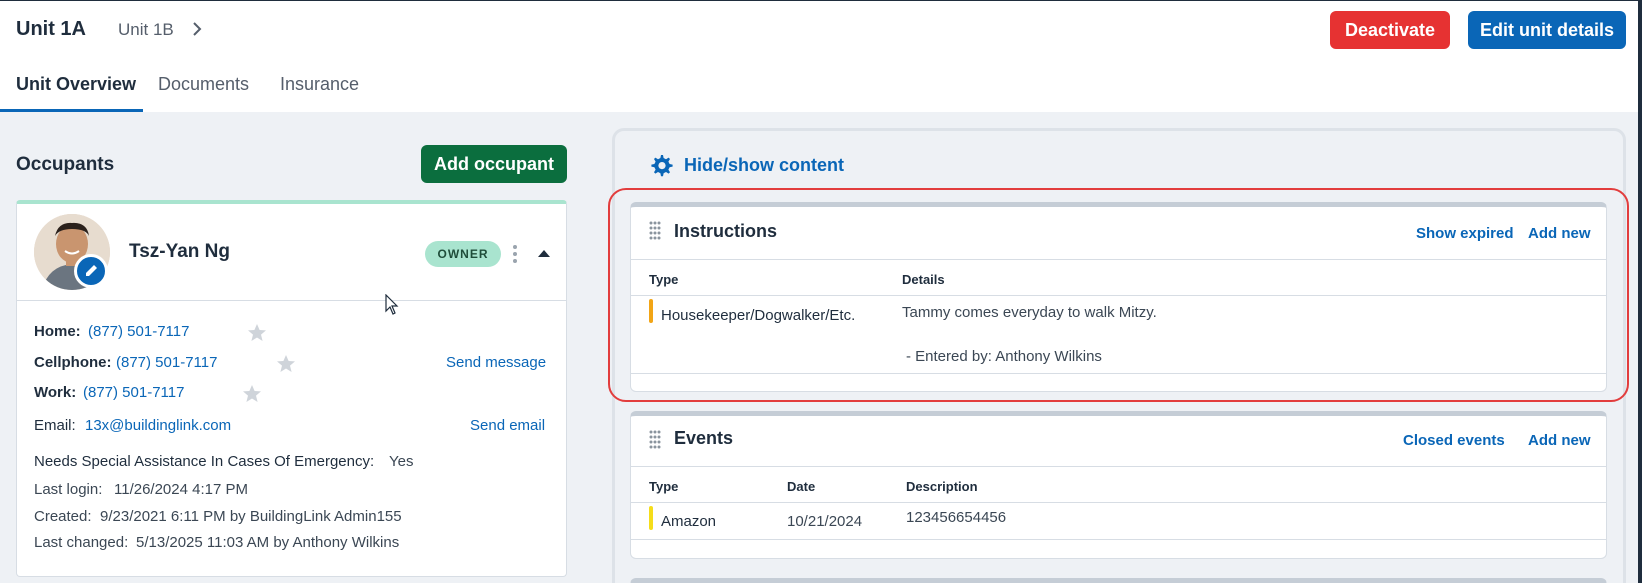 This screenshot has width=1642, height=583. Describe the element at coordinates (291, 300) in the screenshot. I see `card-divider` at that location.